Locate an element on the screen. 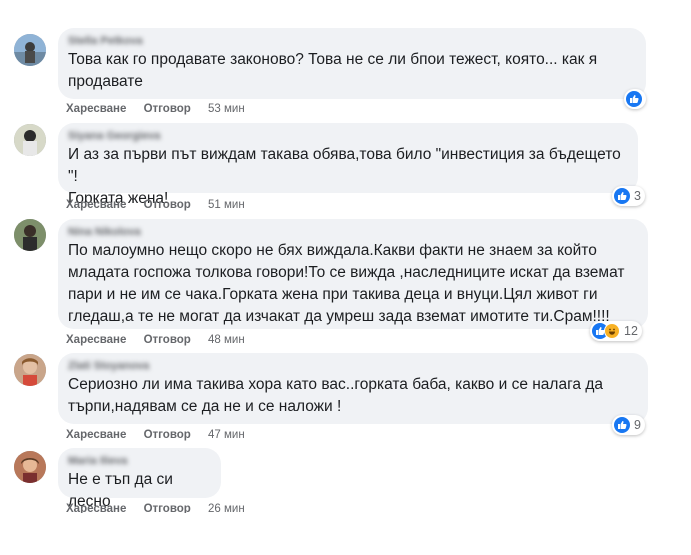 The image size is (691, 555). timestamp: 48 мин is located at coordinates (226, 340).